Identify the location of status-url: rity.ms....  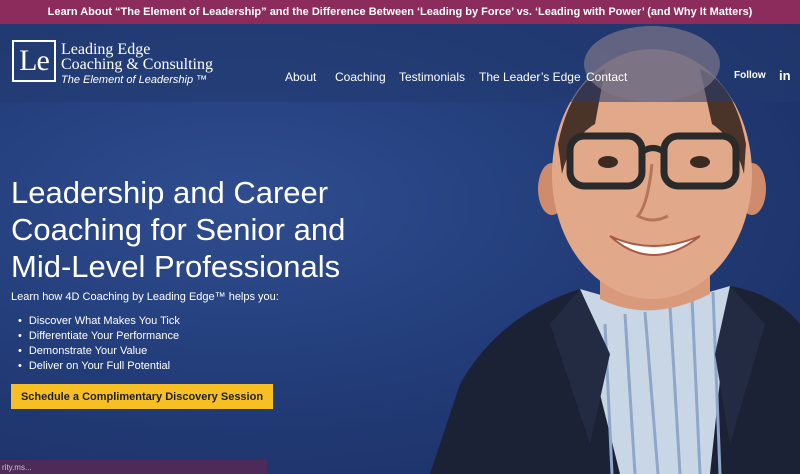
(17, 467).